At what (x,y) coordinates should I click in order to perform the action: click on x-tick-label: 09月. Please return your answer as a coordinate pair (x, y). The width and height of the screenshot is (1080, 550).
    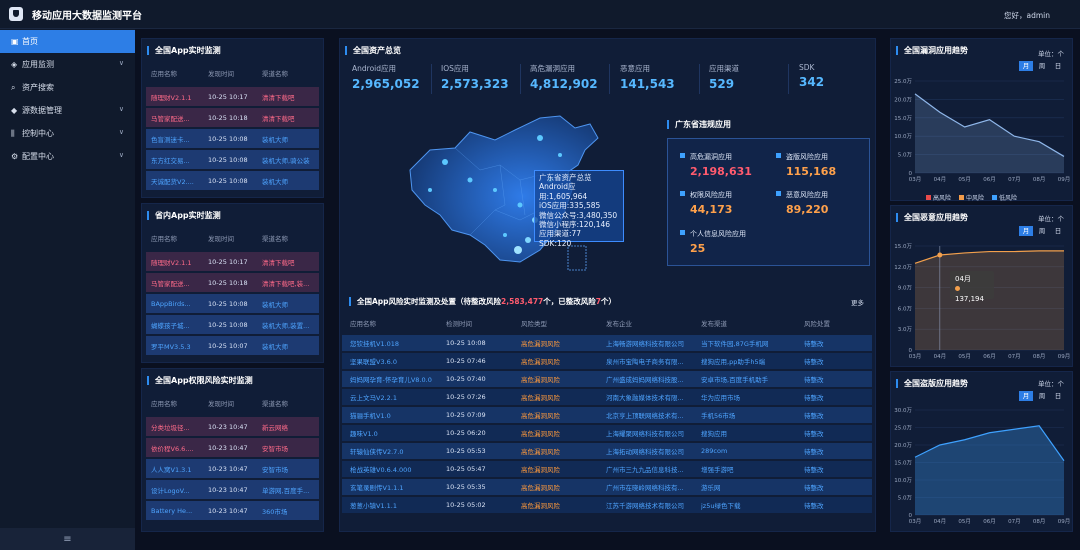
    Looking at the image, I should click on (1064, 356).